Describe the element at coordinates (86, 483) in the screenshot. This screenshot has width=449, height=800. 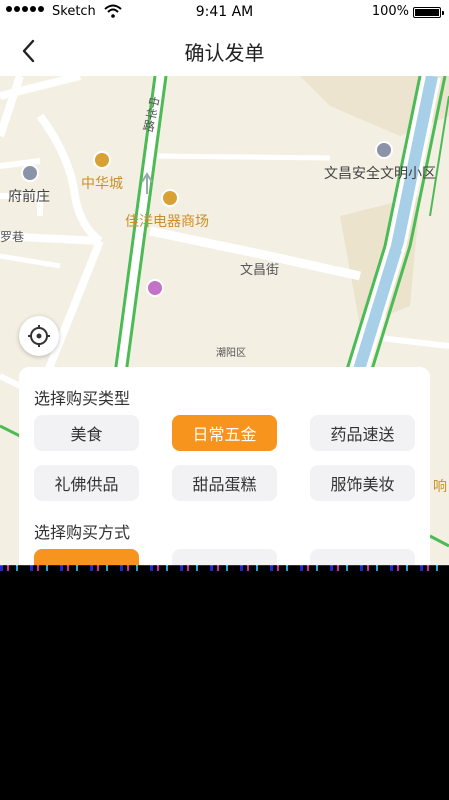
I see `type-option-offerings: 礼佛供品` at that location.